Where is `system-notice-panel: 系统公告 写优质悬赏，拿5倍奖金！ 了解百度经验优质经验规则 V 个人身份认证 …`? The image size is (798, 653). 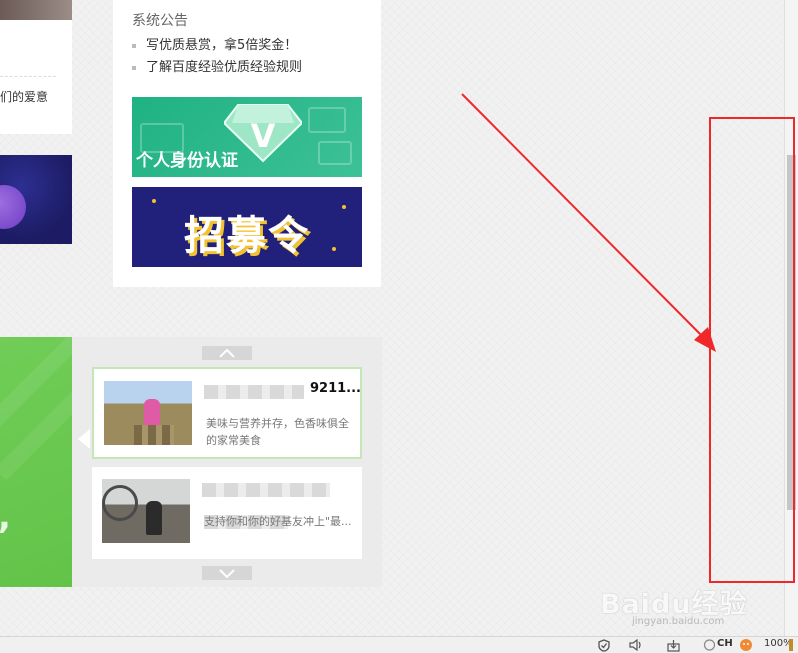
system-notice-panel: 系统公告 写优质悬赏，拿5倍奖金！ 了解百度经验优质经验规则 V 个人身份认证 … is located at coordinates (247, 143).